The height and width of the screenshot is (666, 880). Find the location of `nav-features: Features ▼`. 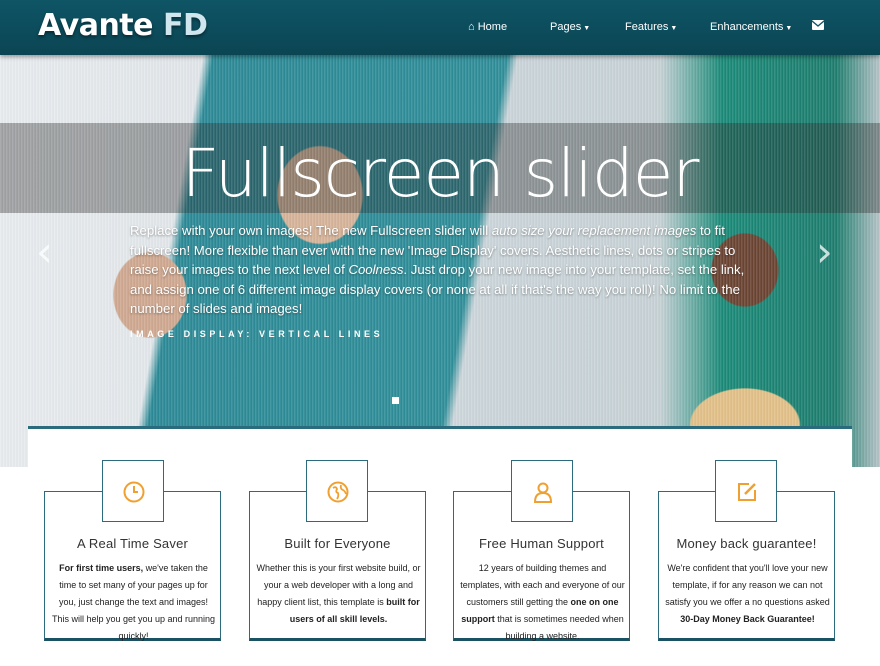

nav-features: Features ▼ is located at coordinates (651, 27).